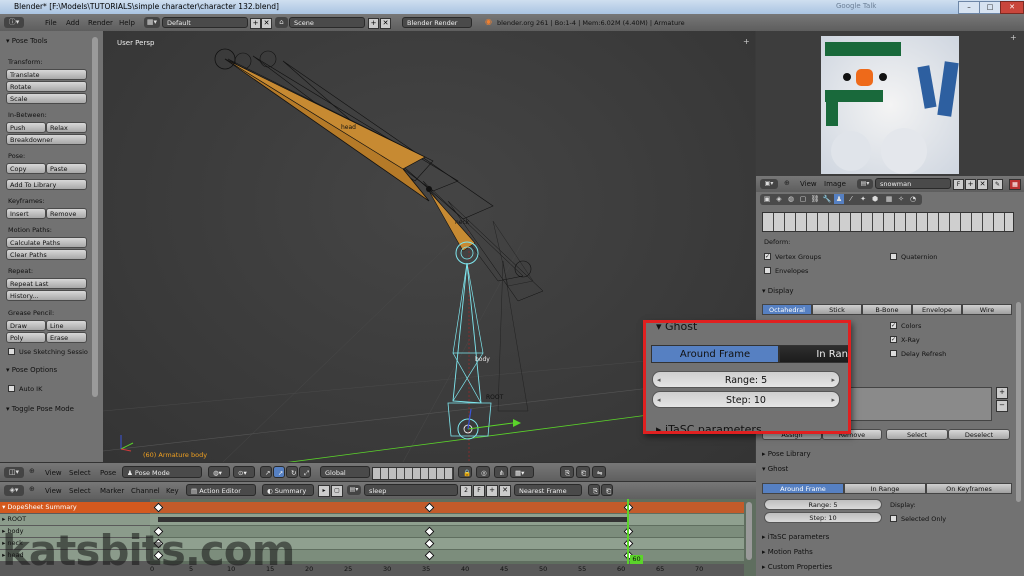 The image size is (1024, 576). I want to click on selected-only-checkbox, so click(893, 518).